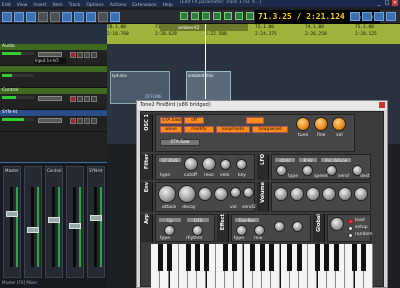 Image resolution: width=400 pixels, height=288 pixels. What do you see at coordinates (336, 160) in the screenshot?
I see `lfo-dest-select: Osc.detune` at bounding box center [336, 160].